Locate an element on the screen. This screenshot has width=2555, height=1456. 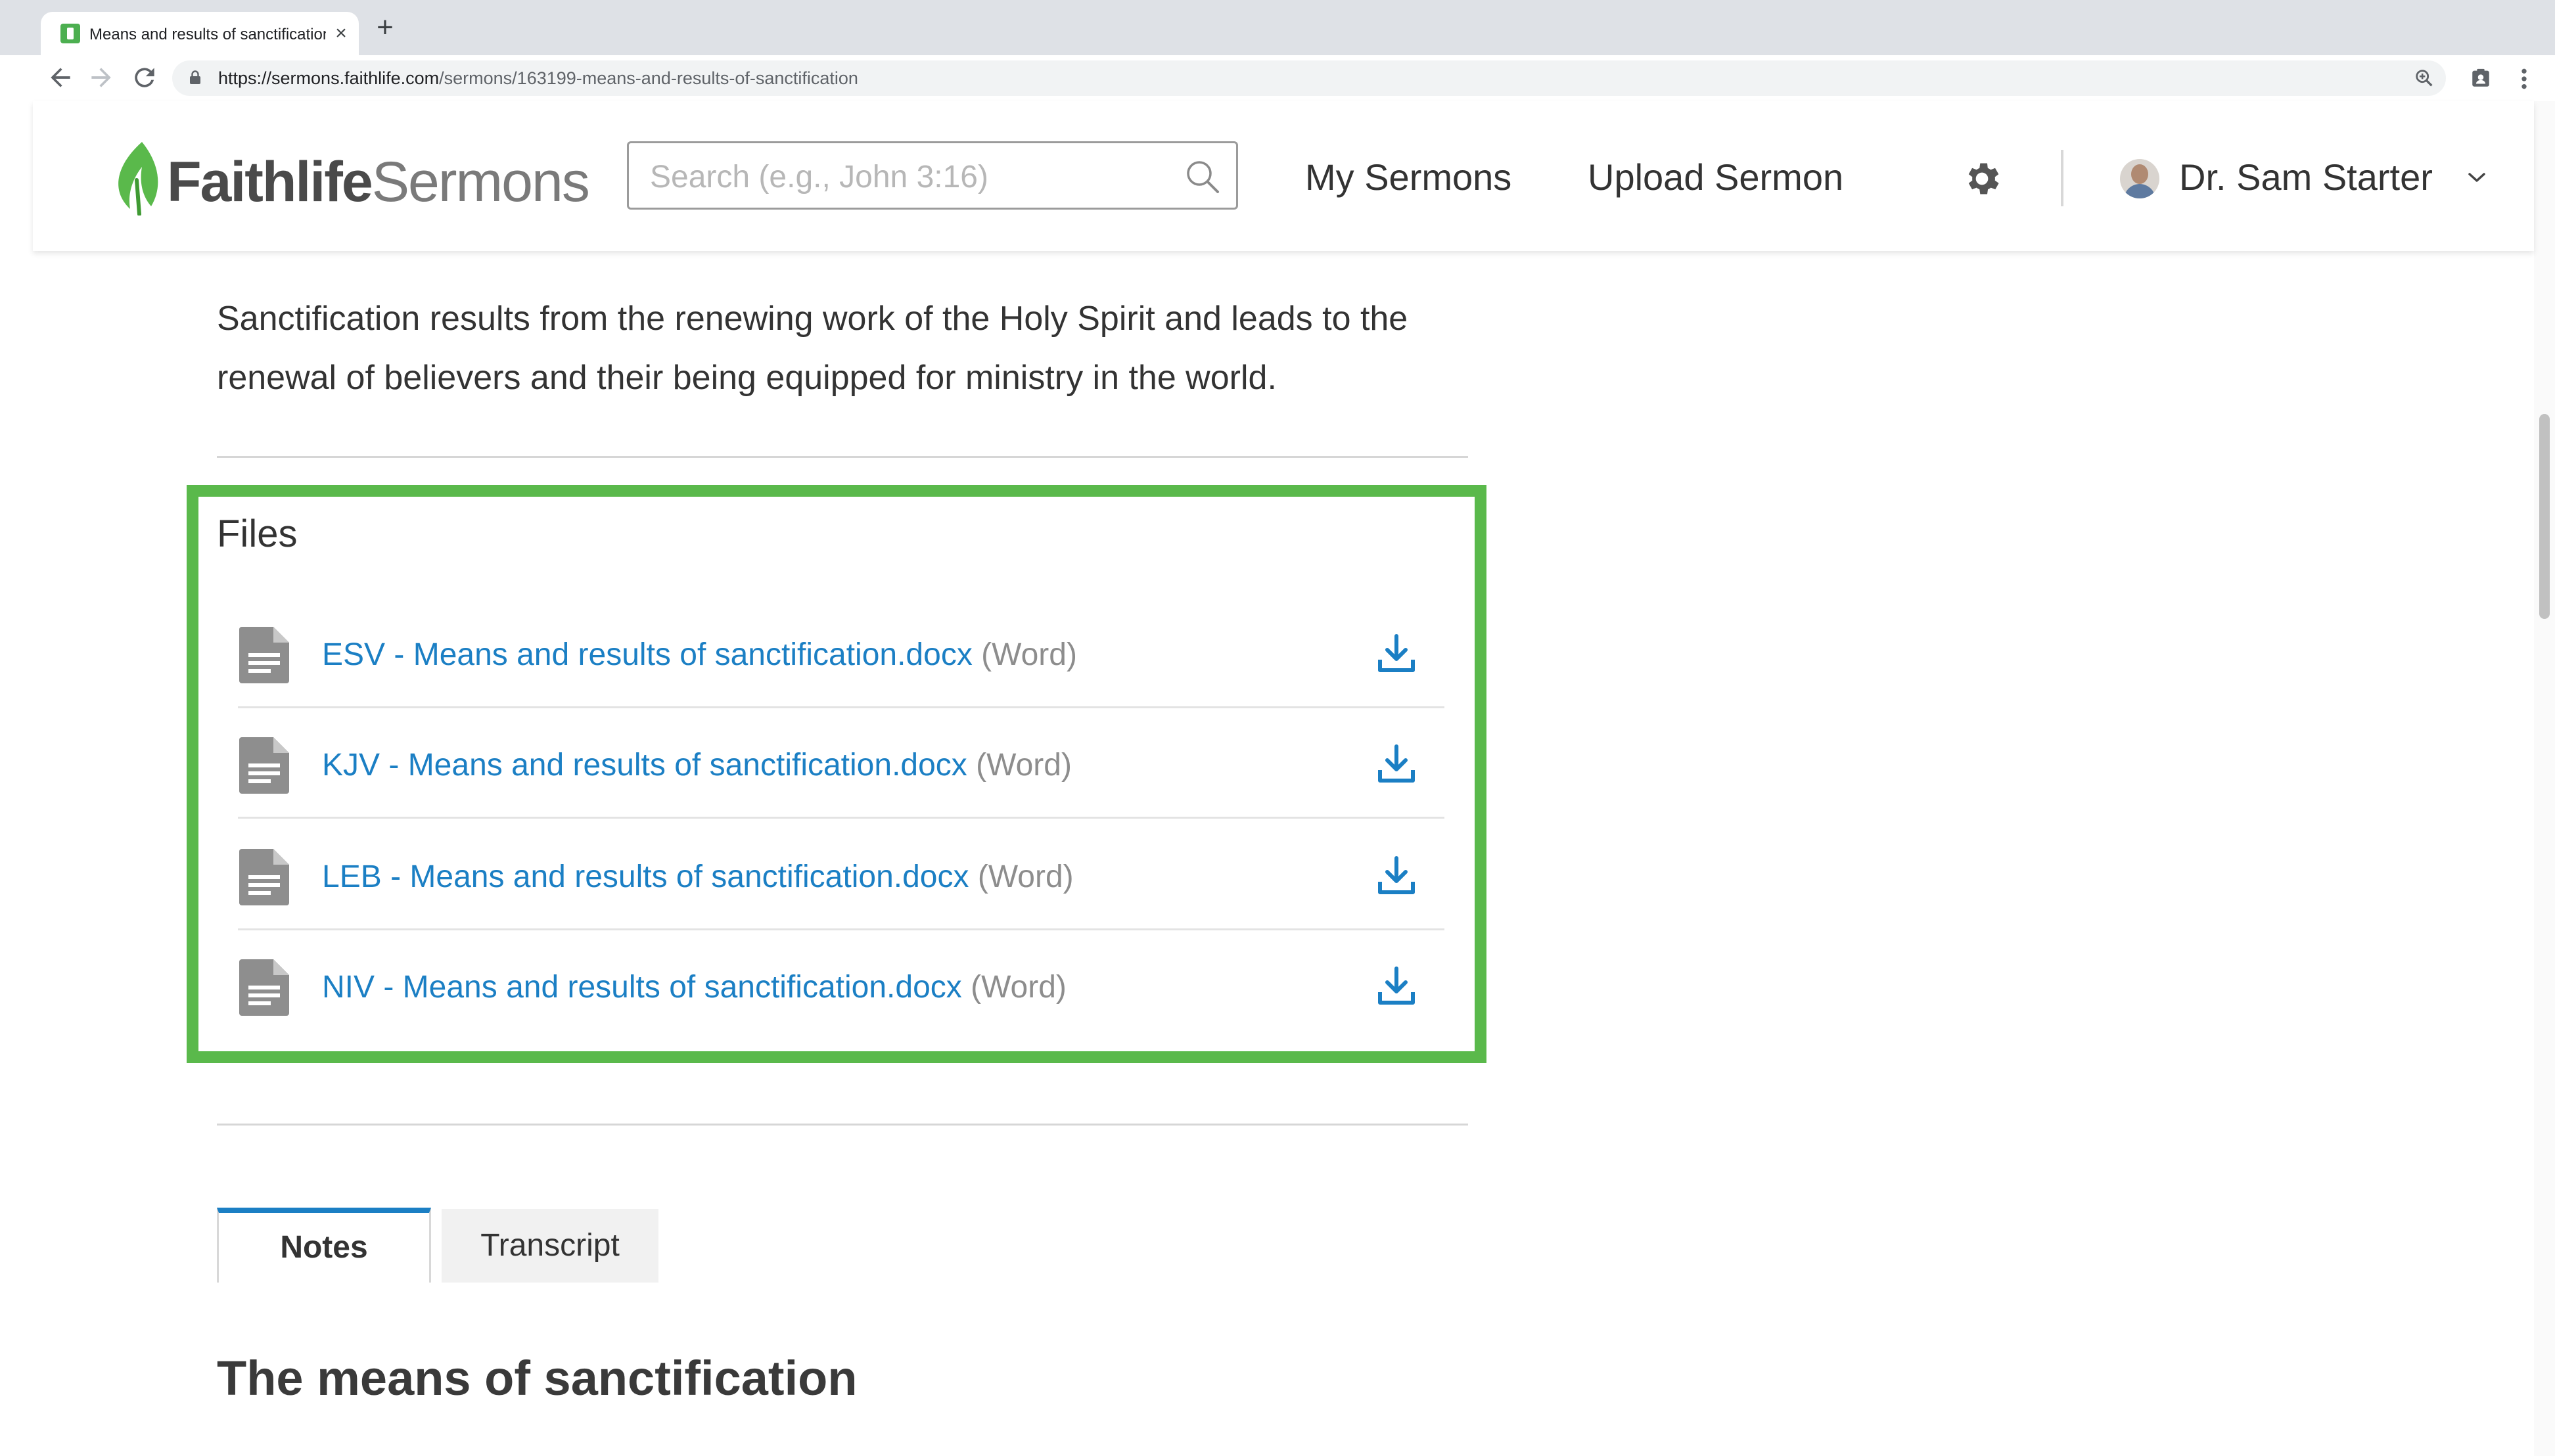
row-separator is located at coordinates (841, 818).